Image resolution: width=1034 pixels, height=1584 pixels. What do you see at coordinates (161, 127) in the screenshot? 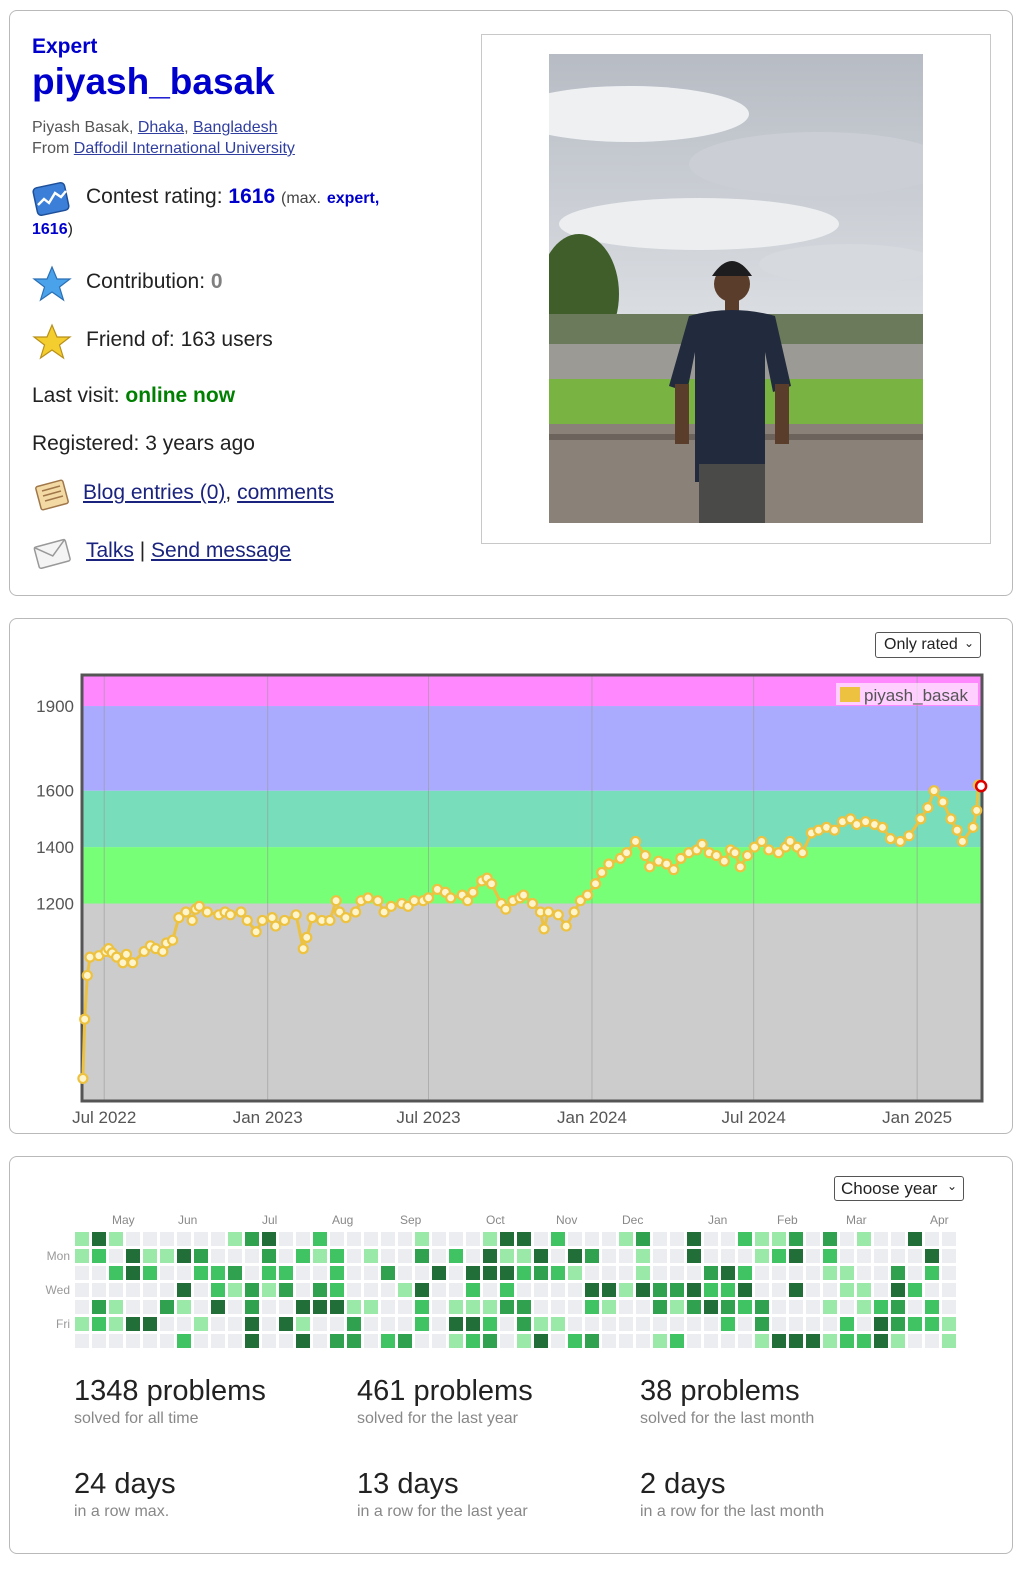
I see `city-link: Dhaka` at bounding box center [161, 127].